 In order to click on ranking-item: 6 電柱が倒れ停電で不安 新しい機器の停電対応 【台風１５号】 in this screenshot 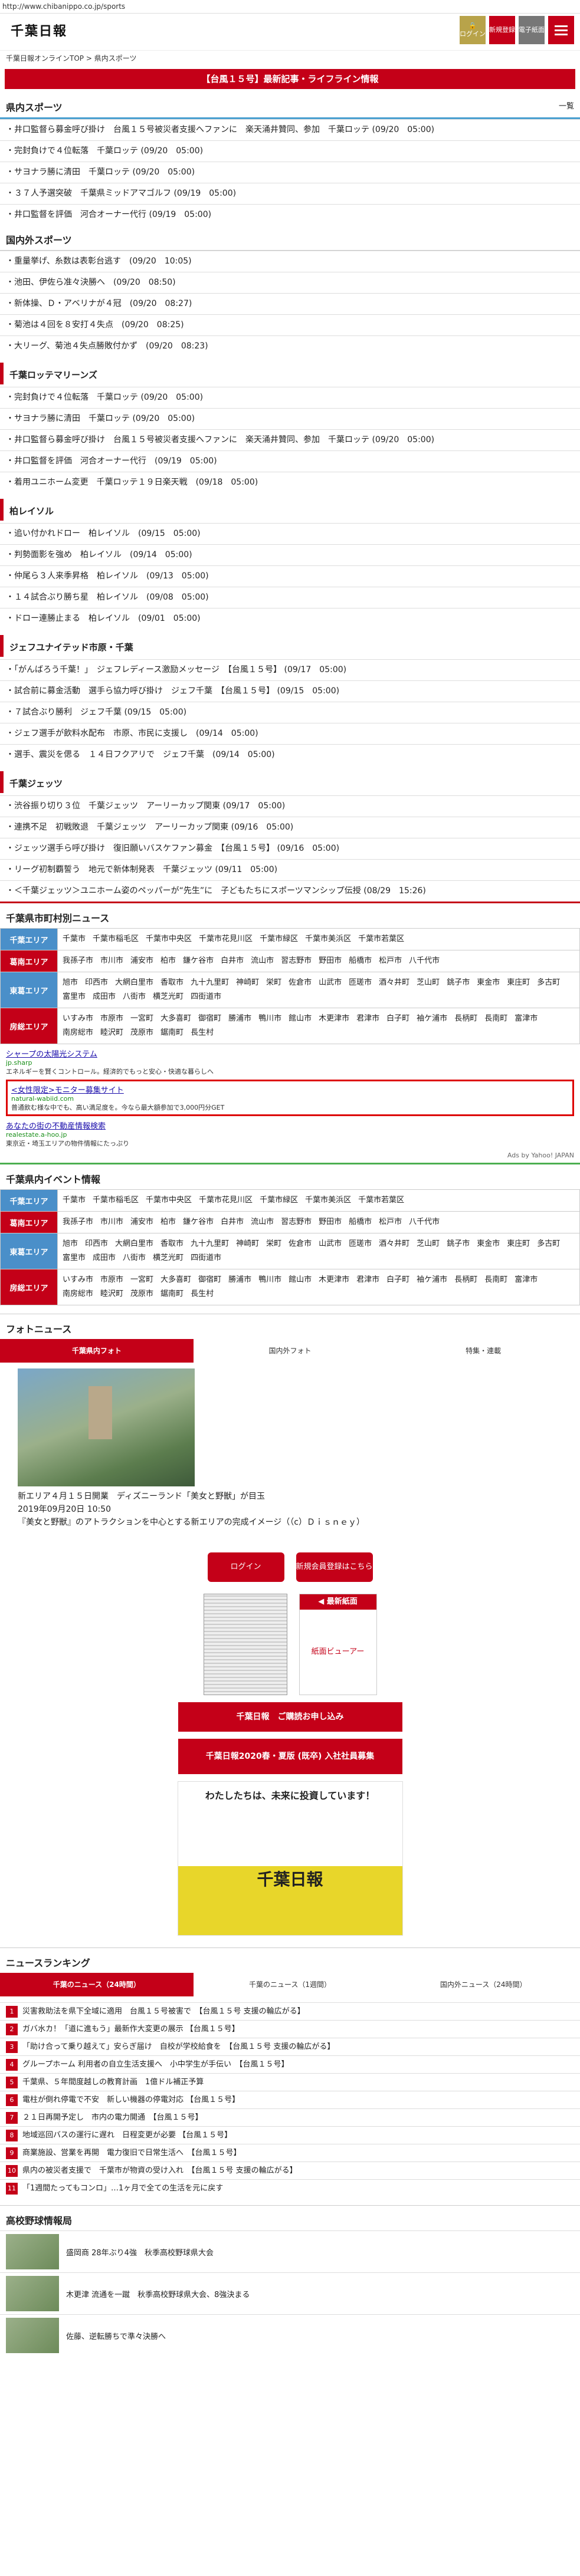, I will do `click(290, 2100)`.